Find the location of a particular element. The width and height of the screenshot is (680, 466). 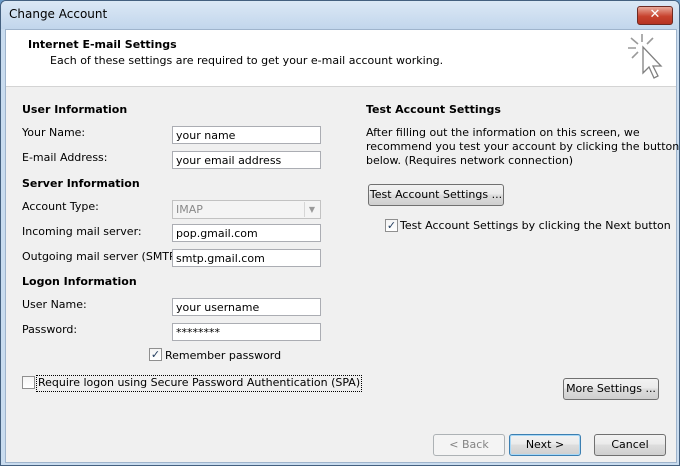

spa-checkbox is located at coordinates (28, 382).